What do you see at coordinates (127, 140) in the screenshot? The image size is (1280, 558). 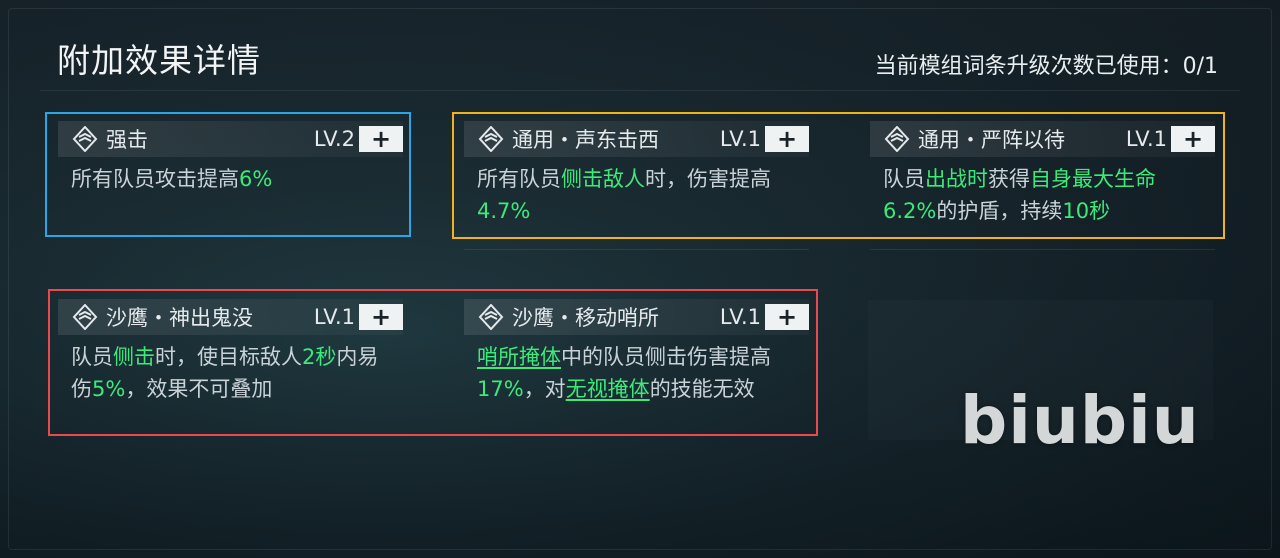 I see `effect-name: 强击` at bounding box center [127, 140].